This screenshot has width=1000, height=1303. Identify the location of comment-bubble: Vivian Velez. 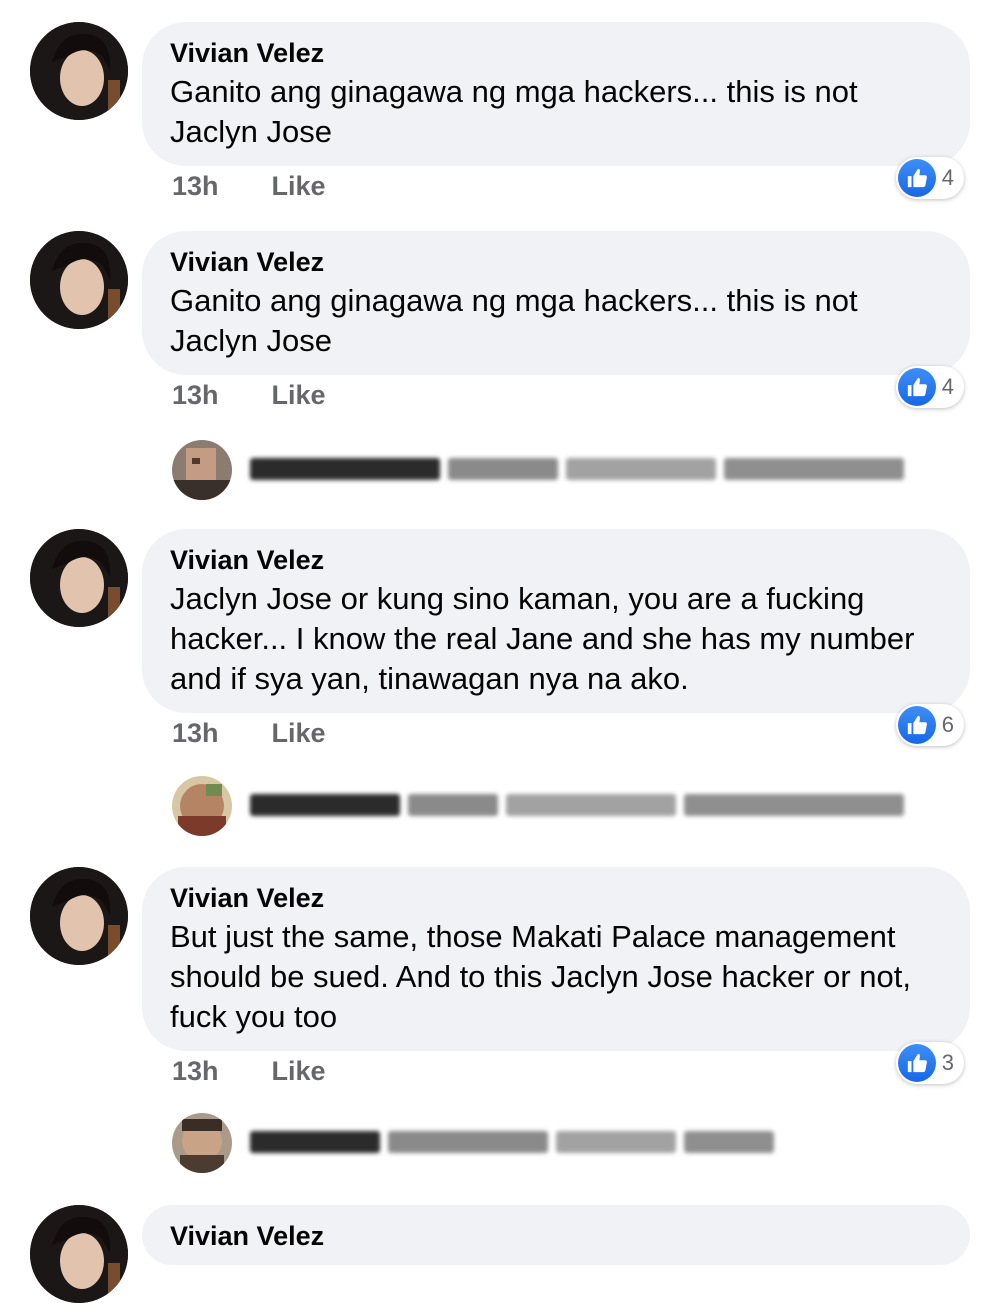
(556, 1235).